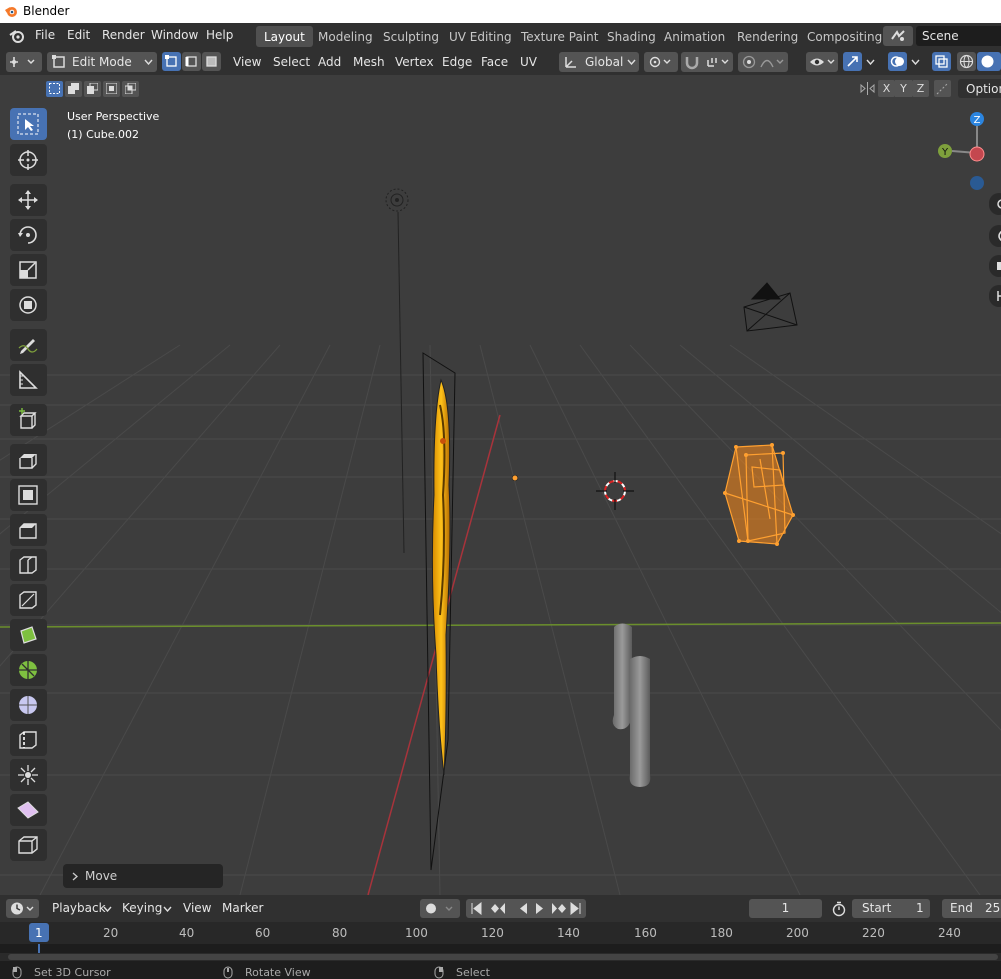 Image resolution: width=1001 pixels, height=979 pixels. What do you see at coordinates (123, 35) in the screenshot?
I see `menu-render: Render` at bounding box center [123, 35].